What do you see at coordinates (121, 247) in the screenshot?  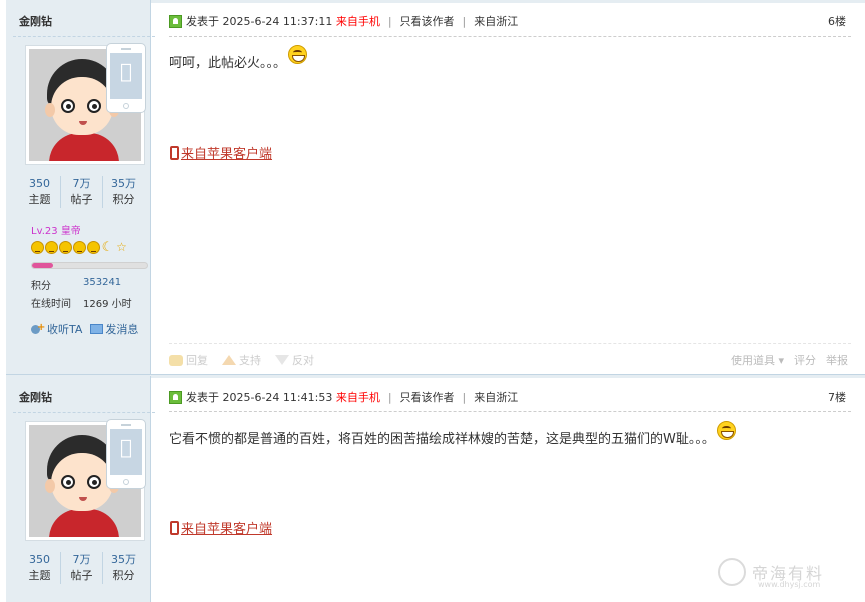 I see `star-icon: ☆` at bounding box center [121, 247].